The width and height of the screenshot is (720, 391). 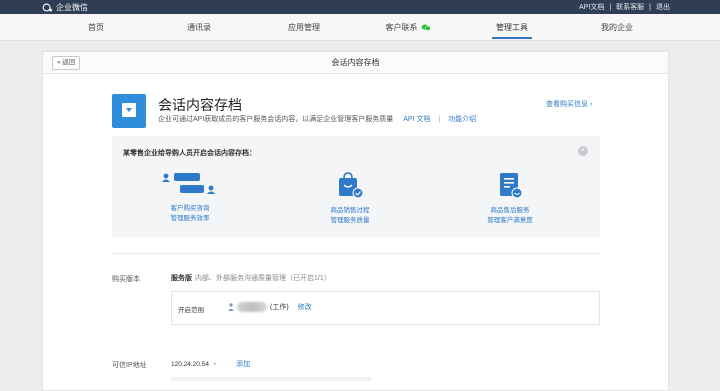 I want to click on nav-home: 首页, so click(x=96, y=27).